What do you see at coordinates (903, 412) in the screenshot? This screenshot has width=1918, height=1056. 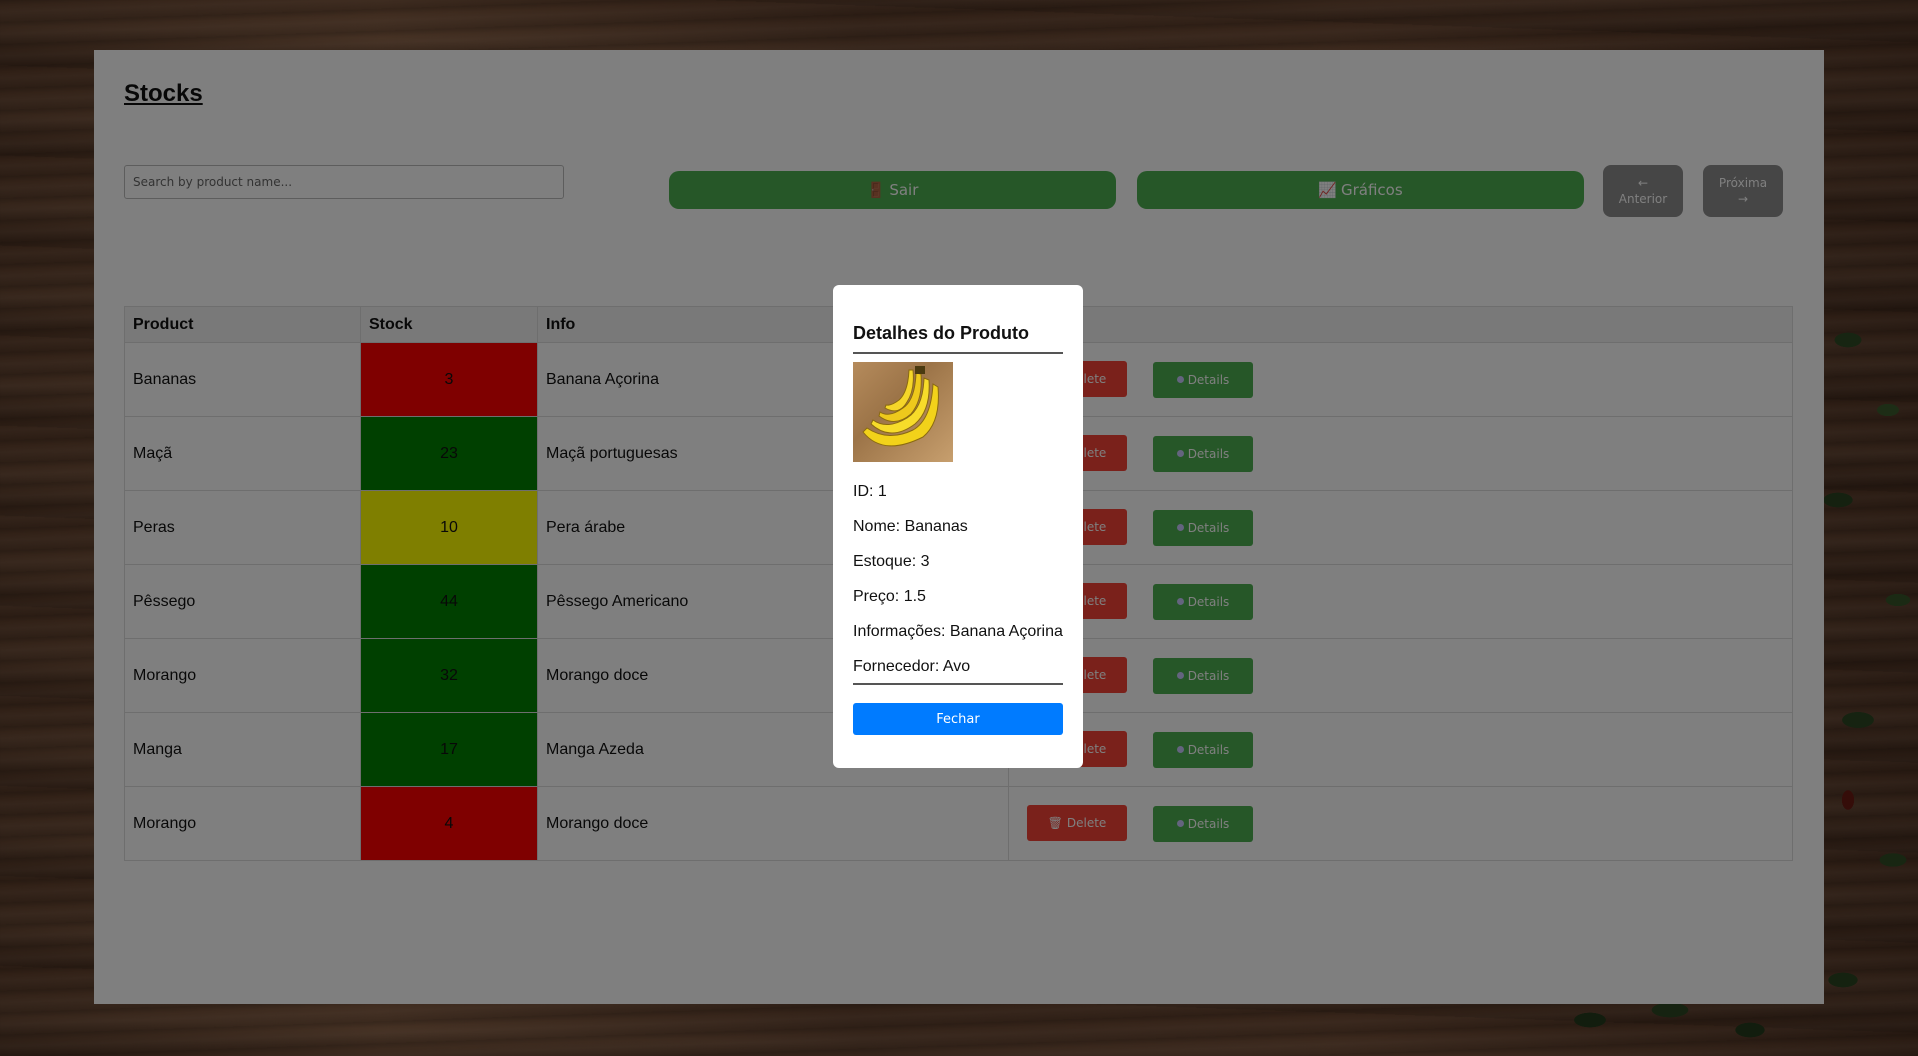 I see `product-image` at bounding box center [903, 412].